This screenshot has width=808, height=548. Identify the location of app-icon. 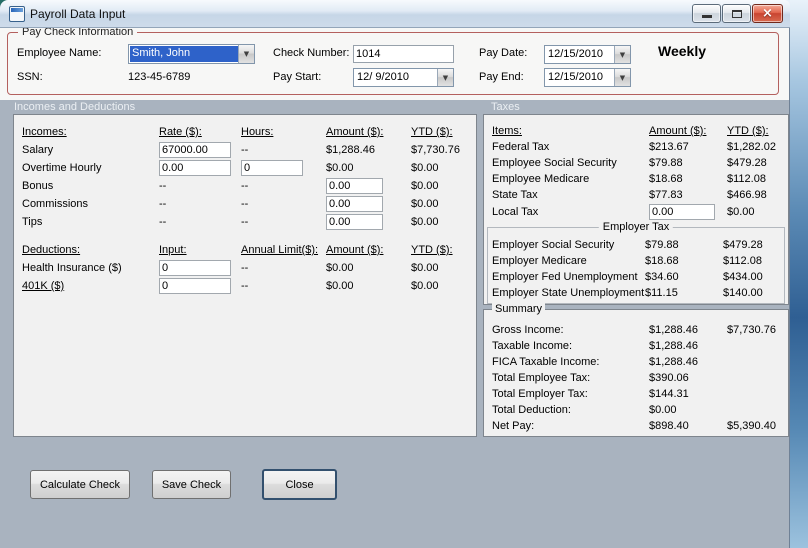
(17, 14).